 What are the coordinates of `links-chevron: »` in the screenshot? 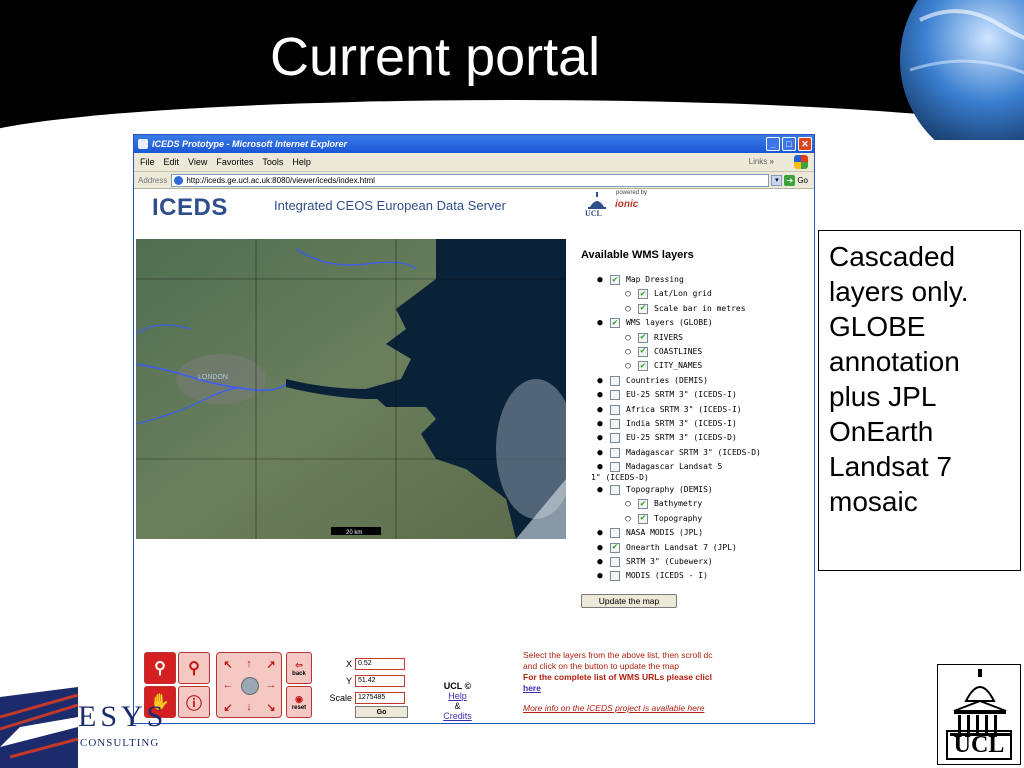 It's located at (771, 161).